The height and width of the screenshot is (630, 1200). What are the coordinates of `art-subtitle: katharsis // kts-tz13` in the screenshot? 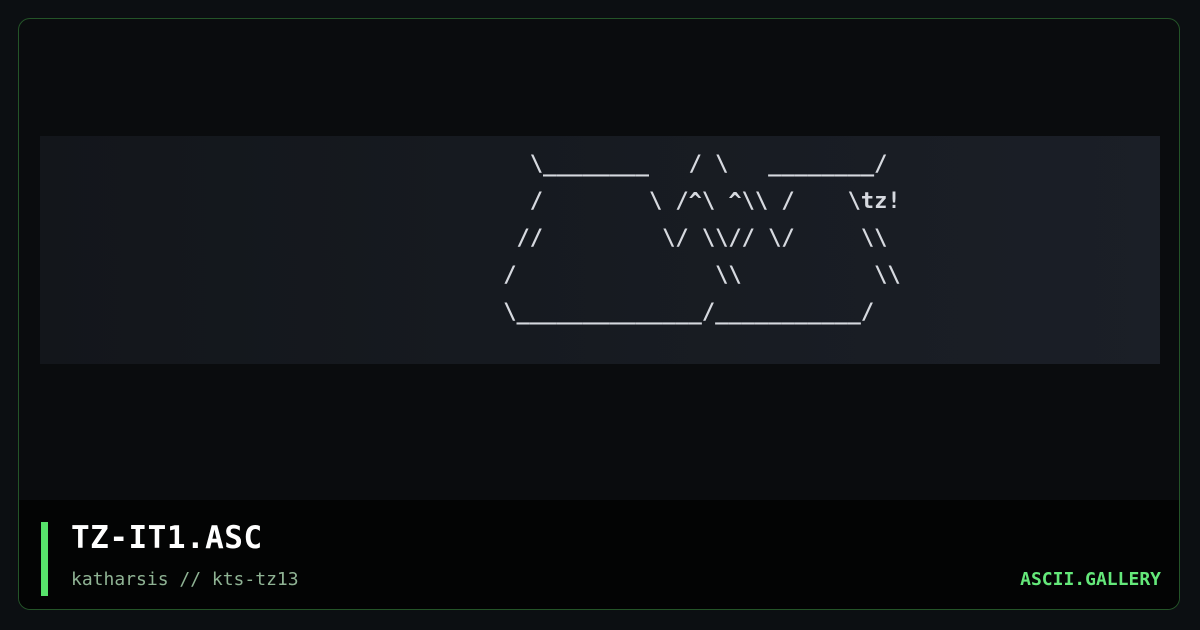 It's located at (185, 579).